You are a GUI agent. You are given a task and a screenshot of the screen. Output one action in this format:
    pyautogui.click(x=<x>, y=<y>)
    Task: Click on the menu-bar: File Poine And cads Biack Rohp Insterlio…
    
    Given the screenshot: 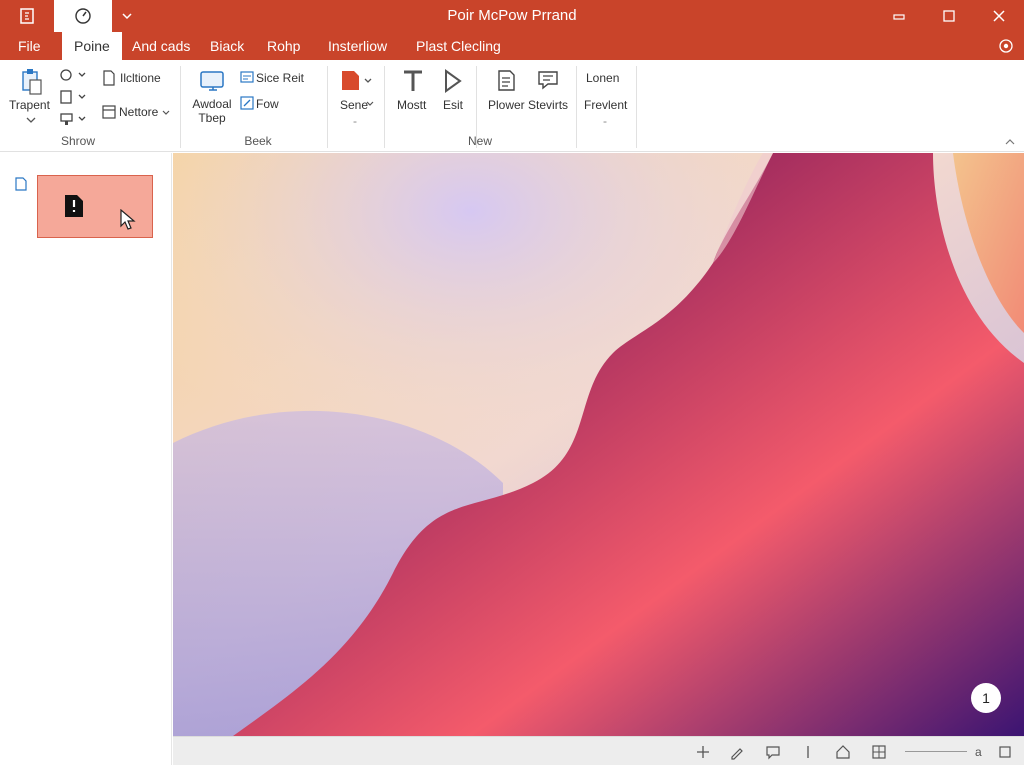 What is the action you would take?
    pyautogui.click(x=512, y=46)
    